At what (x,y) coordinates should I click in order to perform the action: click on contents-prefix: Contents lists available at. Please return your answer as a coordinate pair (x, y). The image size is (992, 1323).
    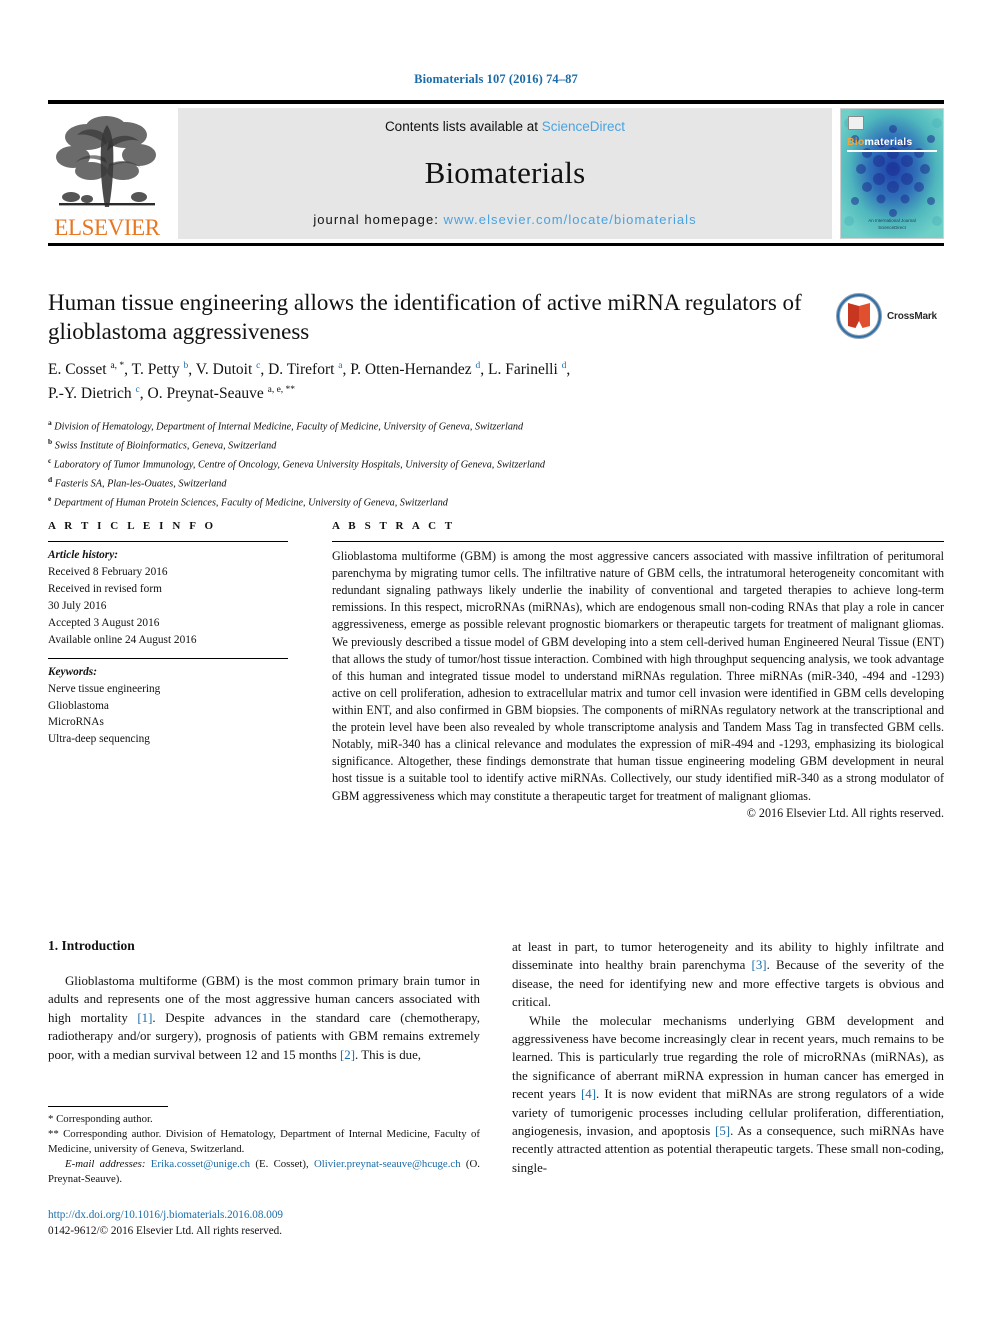
    Looking at the image, I should click on (463, 126).